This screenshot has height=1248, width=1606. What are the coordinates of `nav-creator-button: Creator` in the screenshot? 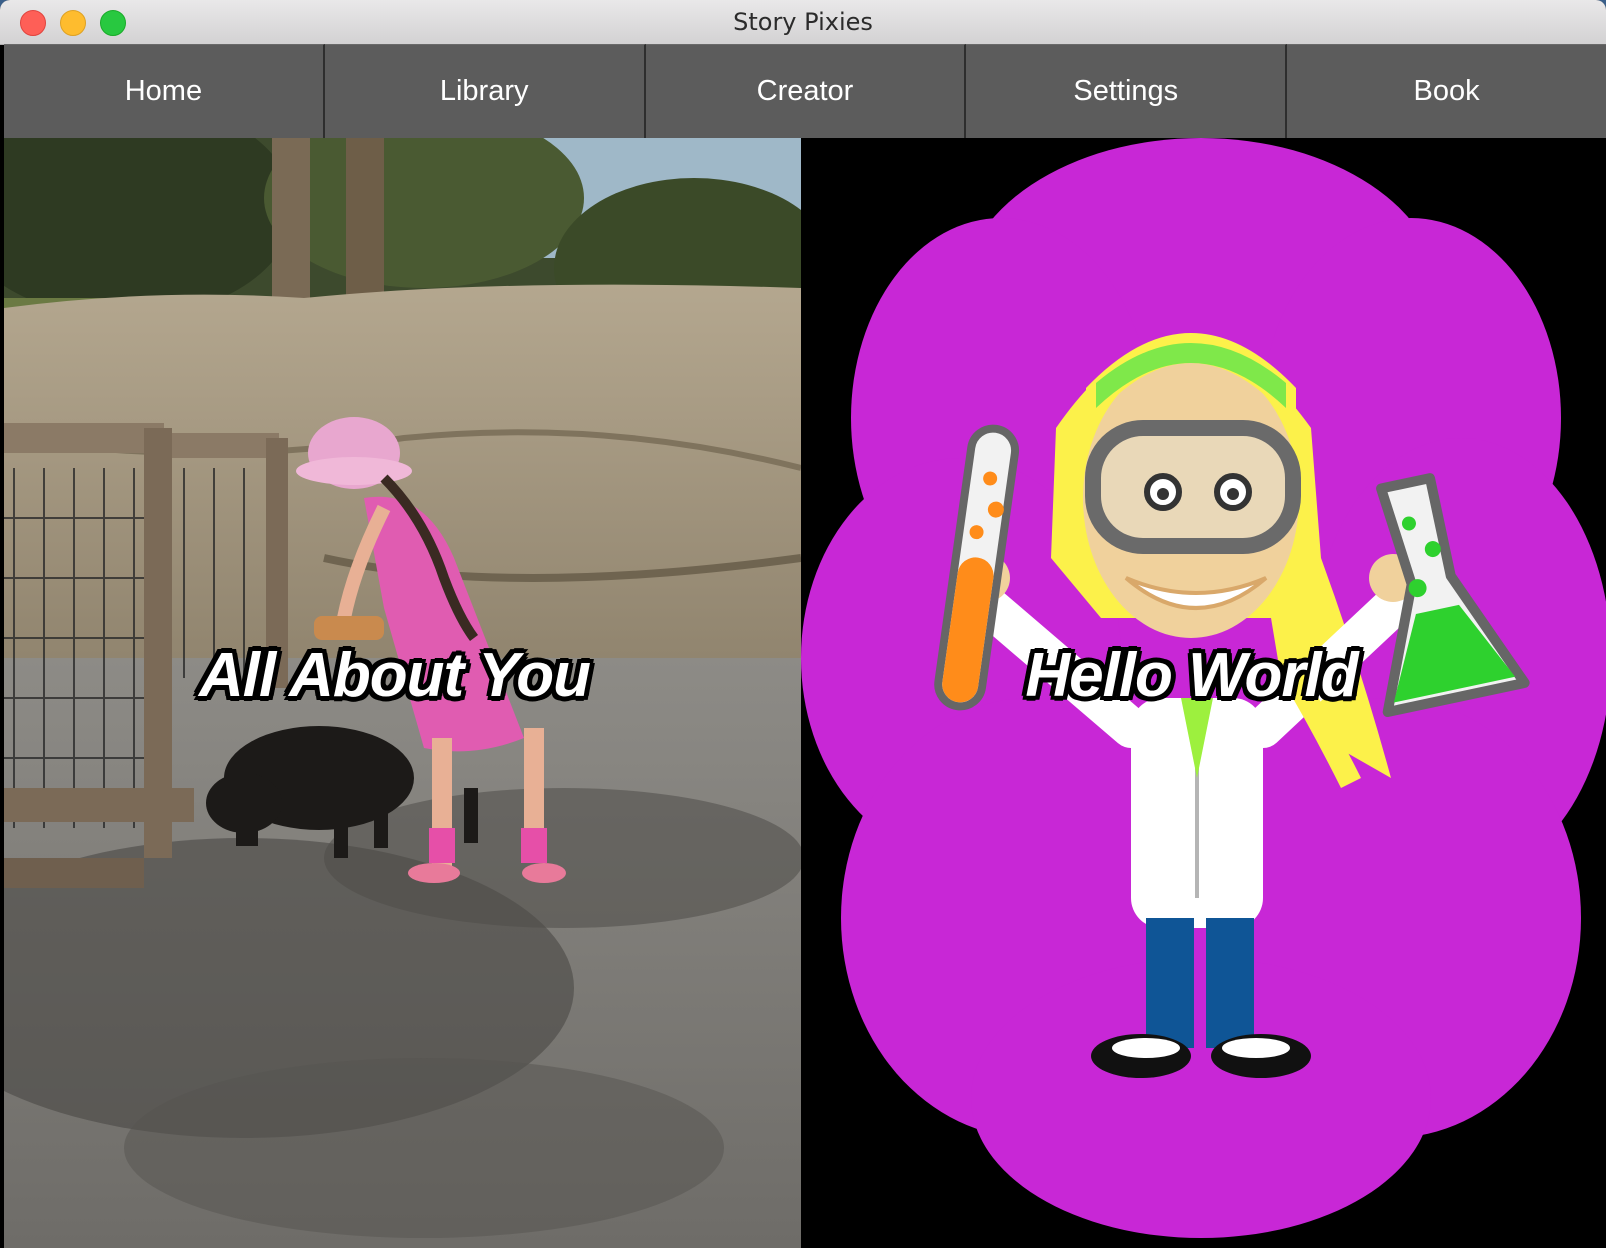 It's located at (806, 91).